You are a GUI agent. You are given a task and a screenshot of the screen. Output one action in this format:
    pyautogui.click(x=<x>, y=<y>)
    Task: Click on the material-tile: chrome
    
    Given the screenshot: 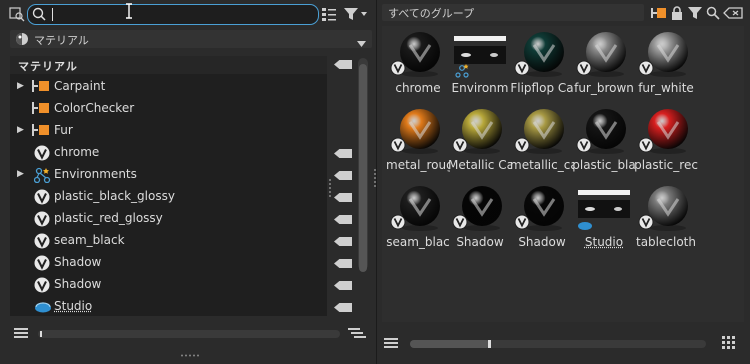 What is the action you would take?
    pyautogui.click(x=418, y=61)
    